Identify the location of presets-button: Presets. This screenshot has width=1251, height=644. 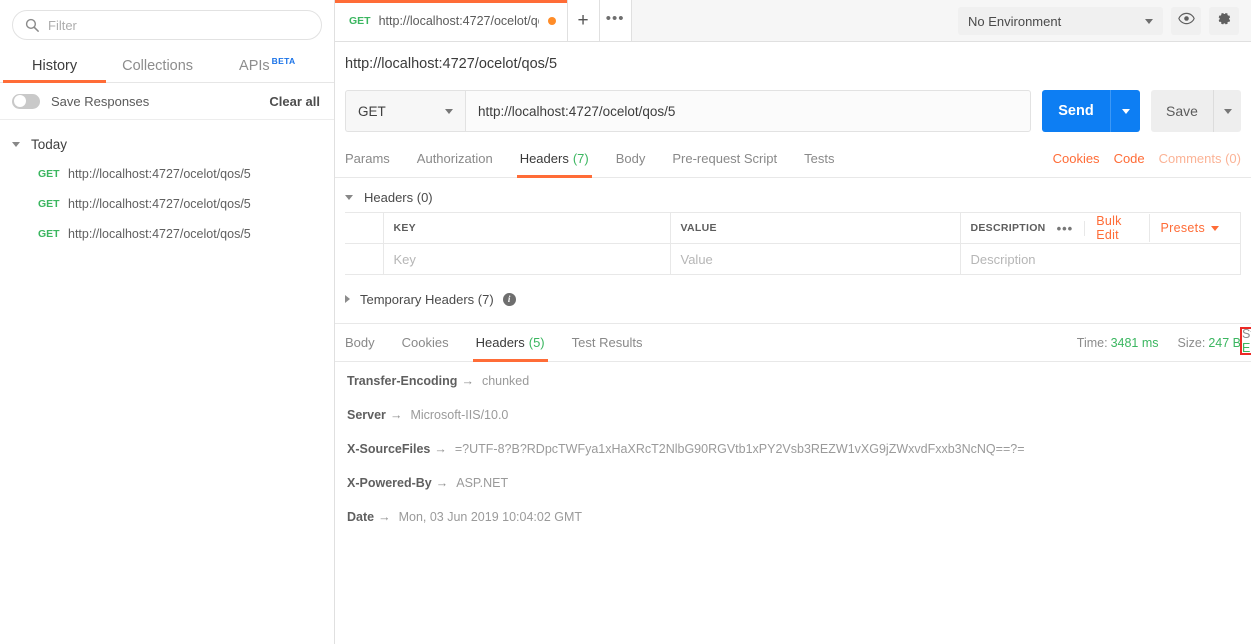
(1190, 228).